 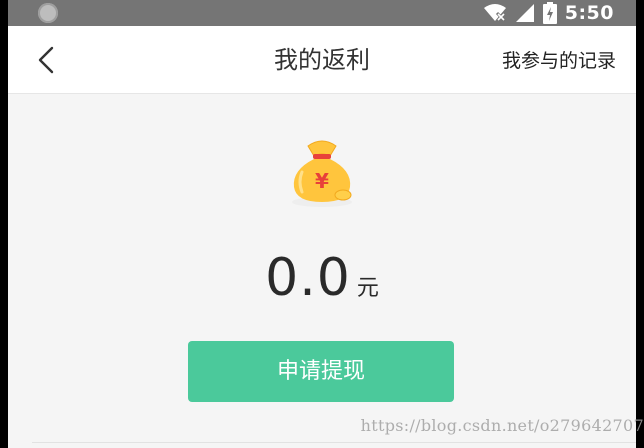 I want to click on signal-icon, so click(x=524, y=13).